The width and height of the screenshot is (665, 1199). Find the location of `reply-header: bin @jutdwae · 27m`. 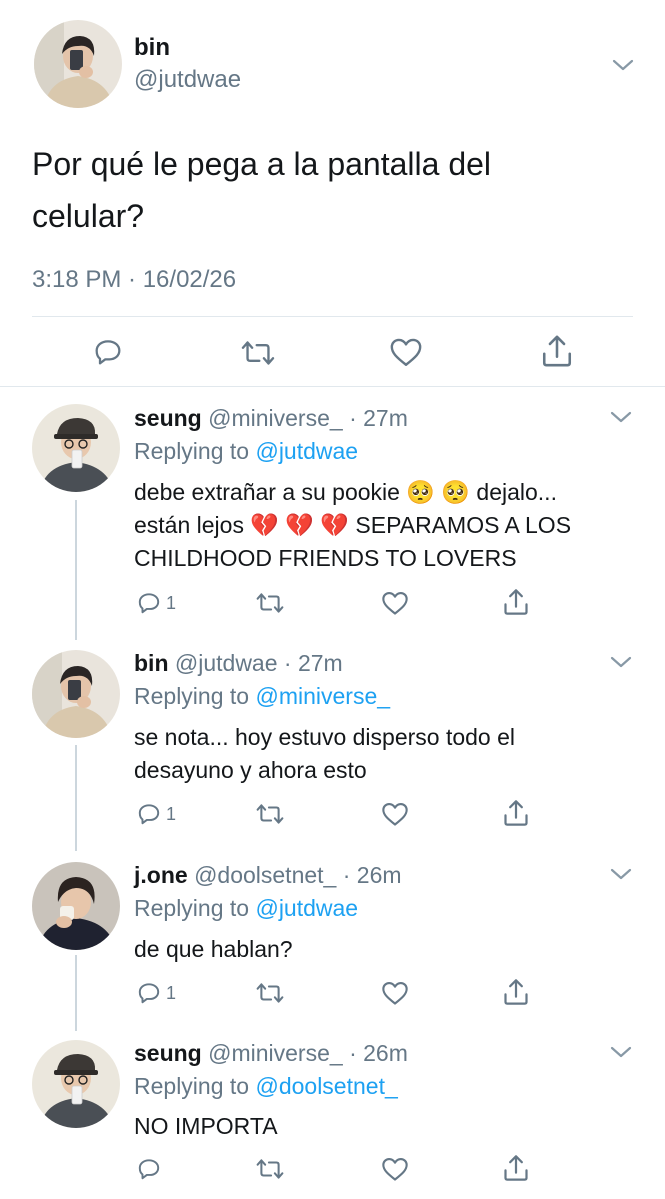

reply-header: bin @jutdwae · 27m is located at coordinates (238, 663).